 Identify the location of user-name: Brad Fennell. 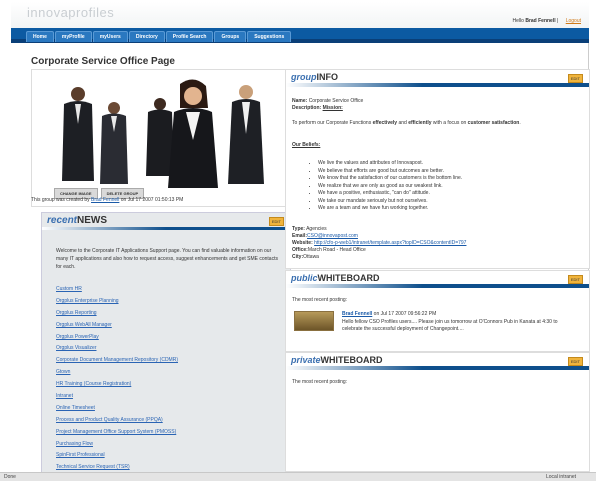
(540, 21).